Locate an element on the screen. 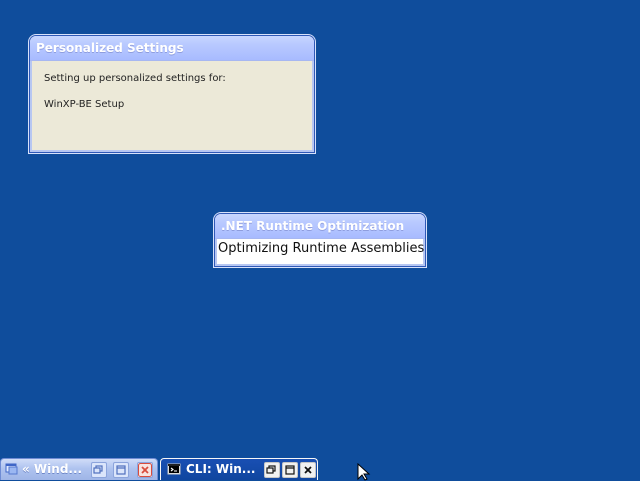  dotnet-runtime-body: Optimizing Runtime Assemblies is located at coordinates (320, 252).